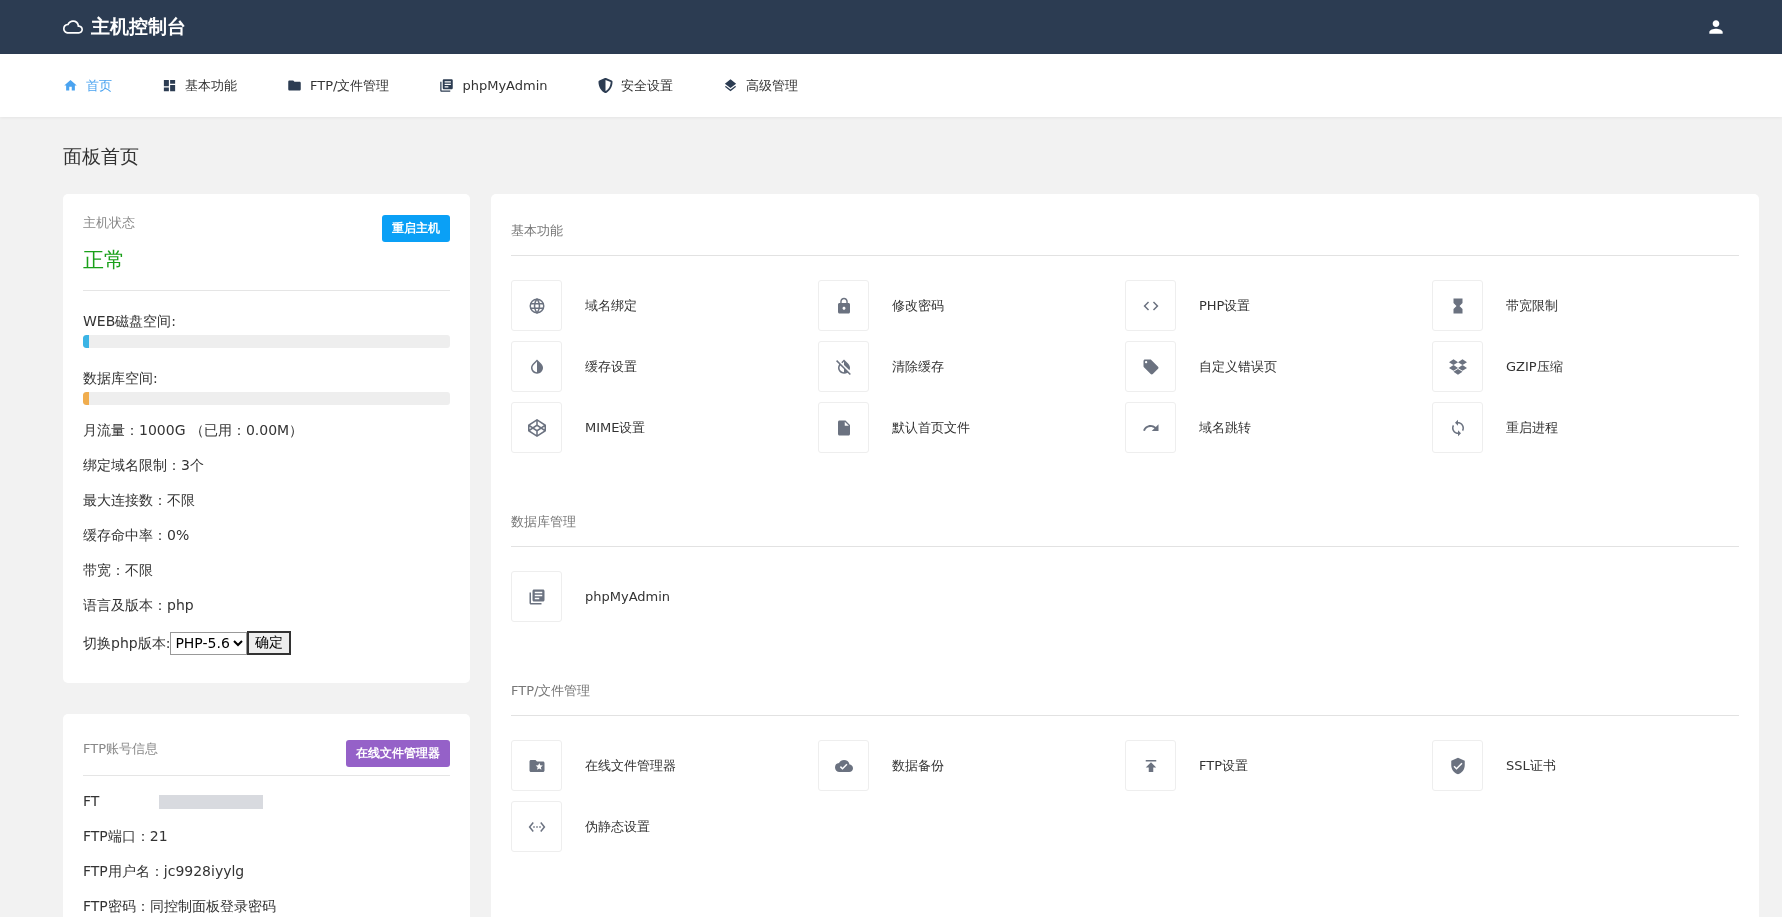 The height and width of the screenshot is (917, 1782). What do you see at coordinates (617, 826) in the screenshot?
I see `feature-link: 伪静态设置` at bounding box center [617, 826].